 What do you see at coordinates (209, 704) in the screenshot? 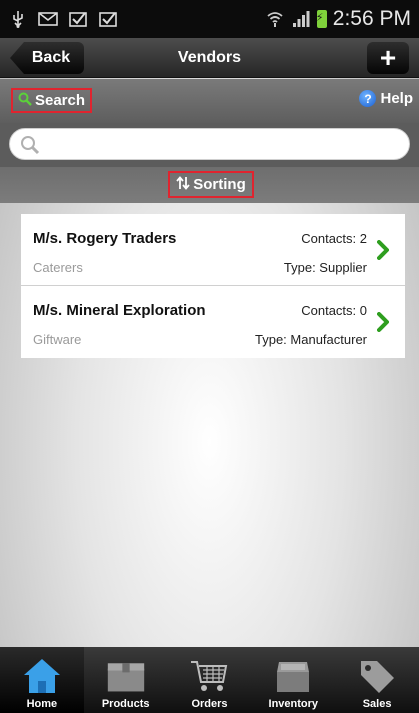
I see `tab-label: Orders` at bounding box center [209, 704].